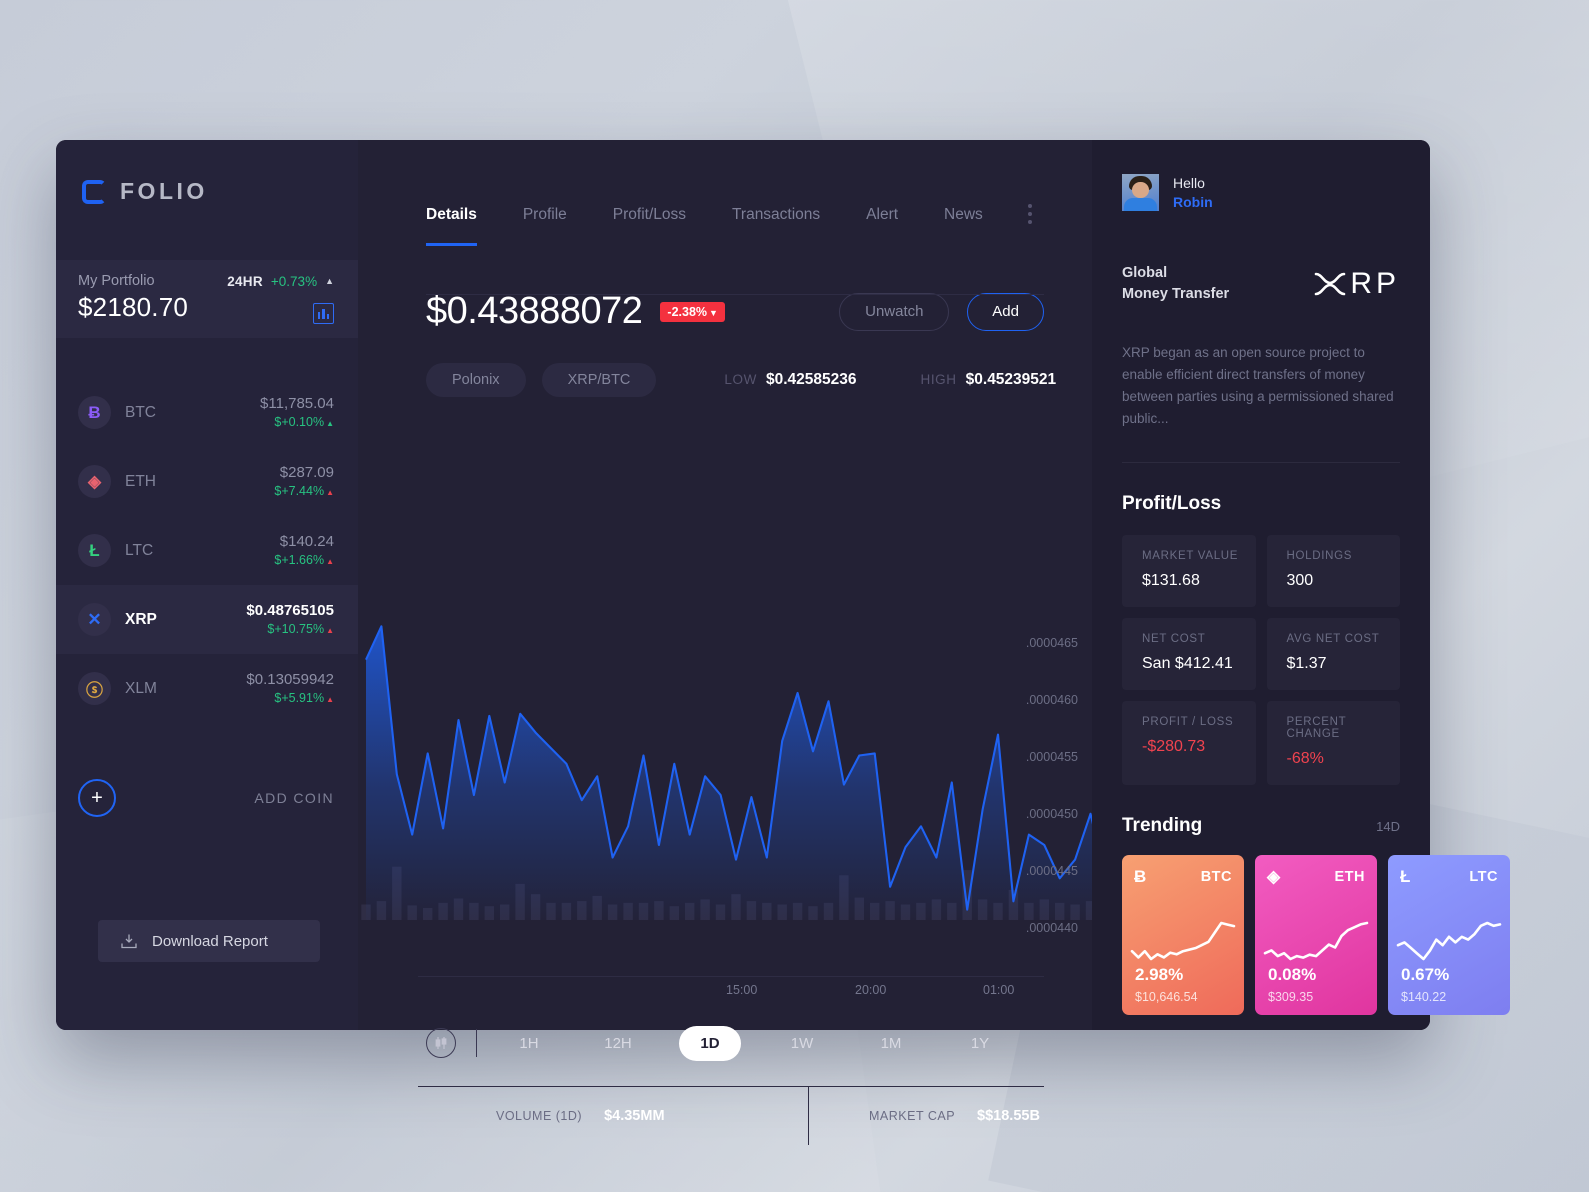 The width and height of the screenshot is (1589, 1192). Describe the element at coordinates (451, 226) in the screenshot. I see `tab-details: Details` at that location.